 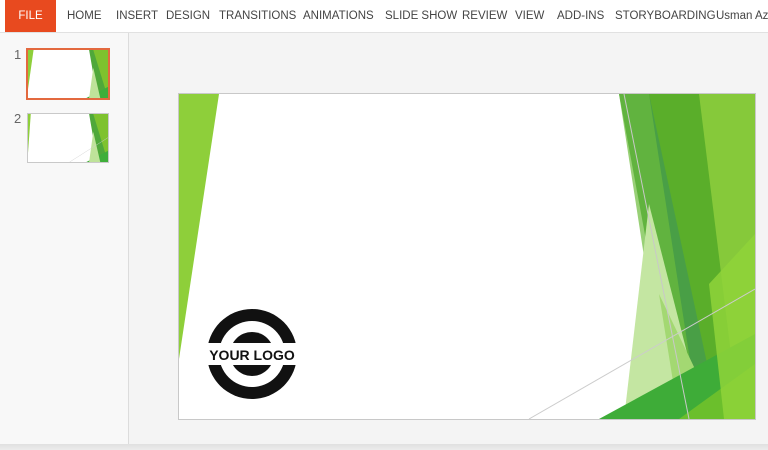 What do you see at coordinates (257, 16) in the screenshot?
I see `tab-transitions: TRANSITIONS` at bounding box center [257, 16].